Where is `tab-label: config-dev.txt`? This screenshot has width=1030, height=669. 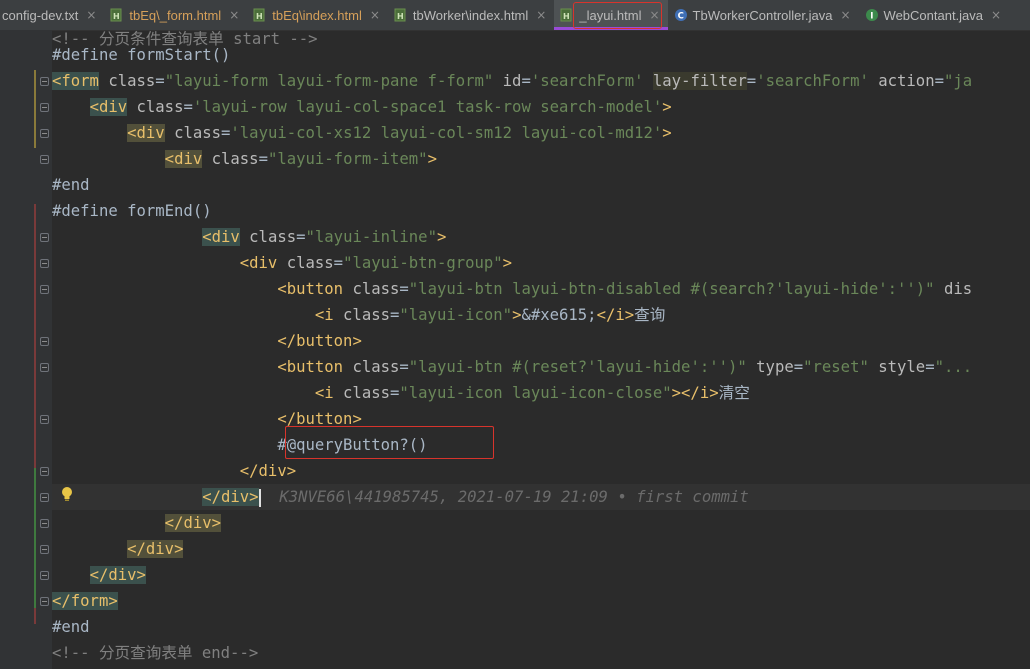 tab-label: config-dev.txt is located at coordinates (40, 15).